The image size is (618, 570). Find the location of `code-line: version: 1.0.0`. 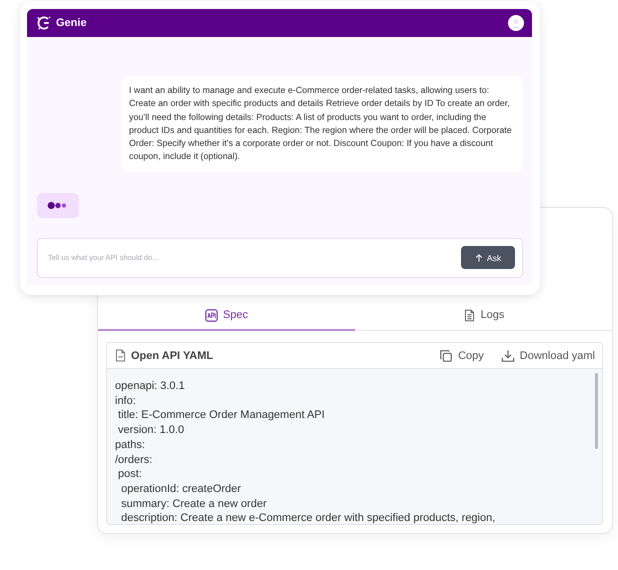

code-line: version: 1.0.0 is located at coordinates (151, 430).